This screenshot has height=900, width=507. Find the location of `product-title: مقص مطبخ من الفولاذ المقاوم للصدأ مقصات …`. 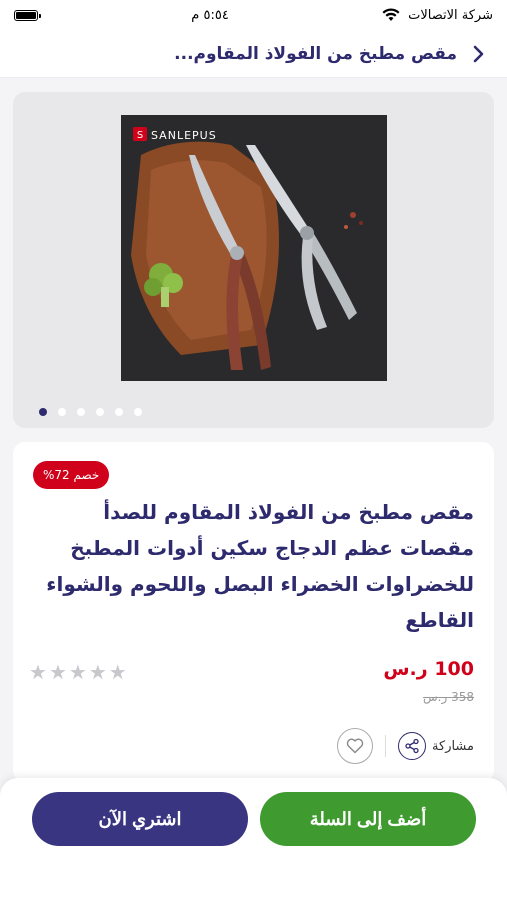

product-title: مقص مطبخ من الفولاذ المقاوم للصدأ مقصات … is located at coordinates (260, 566).